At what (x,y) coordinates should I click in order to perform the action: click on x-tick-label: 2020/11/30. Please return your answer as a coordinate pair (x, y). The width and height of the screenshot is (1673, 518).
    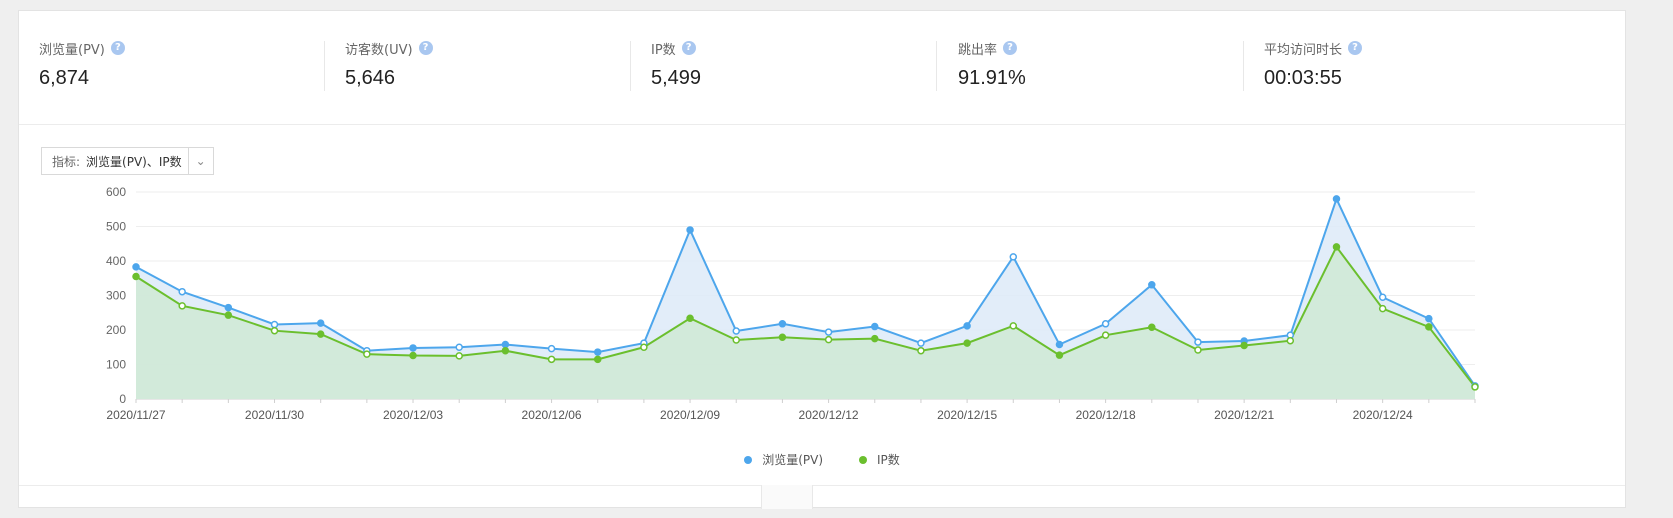
    Looking at the image, I should click on (274, 415).